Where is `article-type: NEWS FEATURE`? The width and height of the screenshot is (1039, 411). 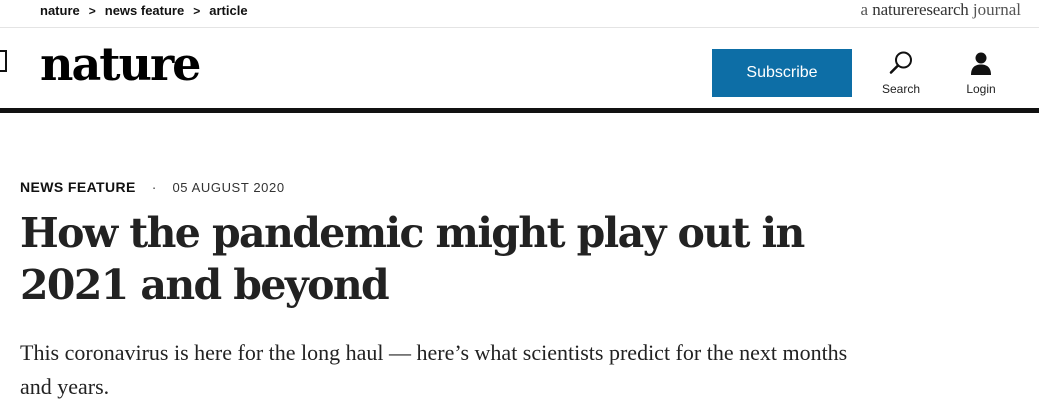 article-type: NEWS FEATURE is located at coordinates (78, 187).